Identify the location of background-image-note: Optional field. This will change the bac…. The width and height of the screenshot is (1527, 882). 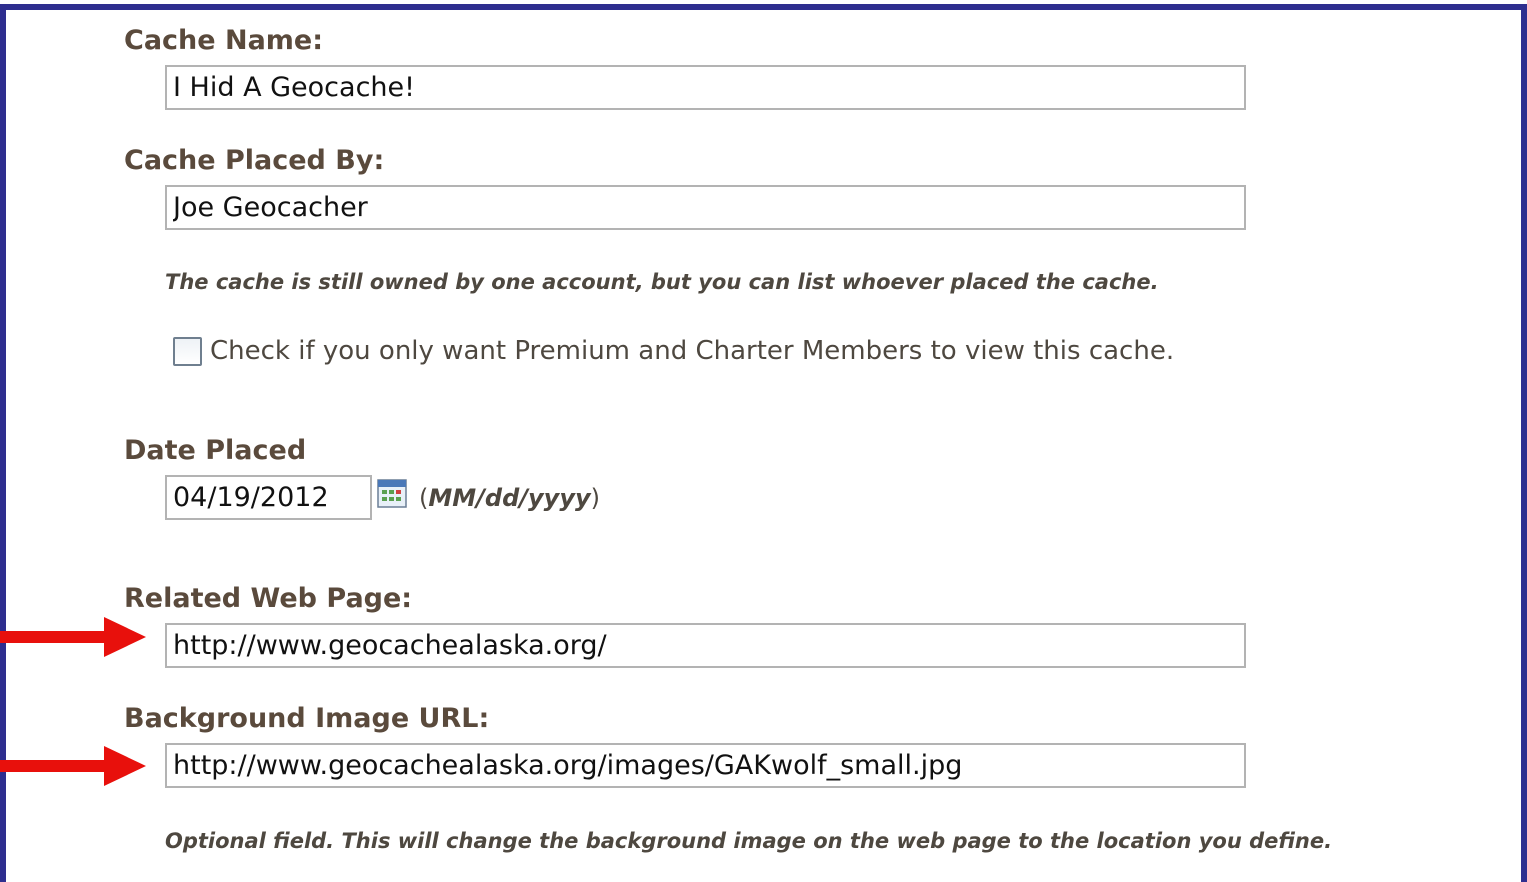
(749, 841).